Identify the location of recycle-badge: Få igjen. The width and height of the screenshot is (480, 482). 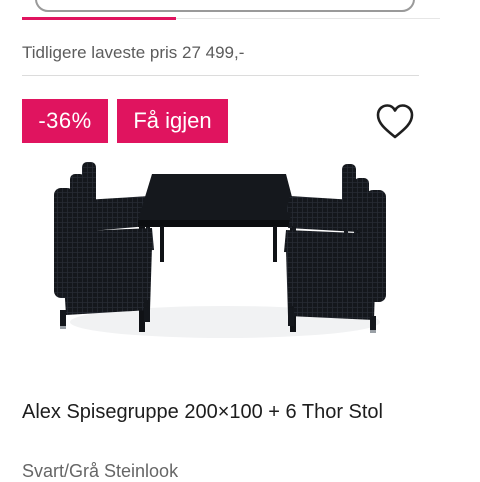
(172, 121).